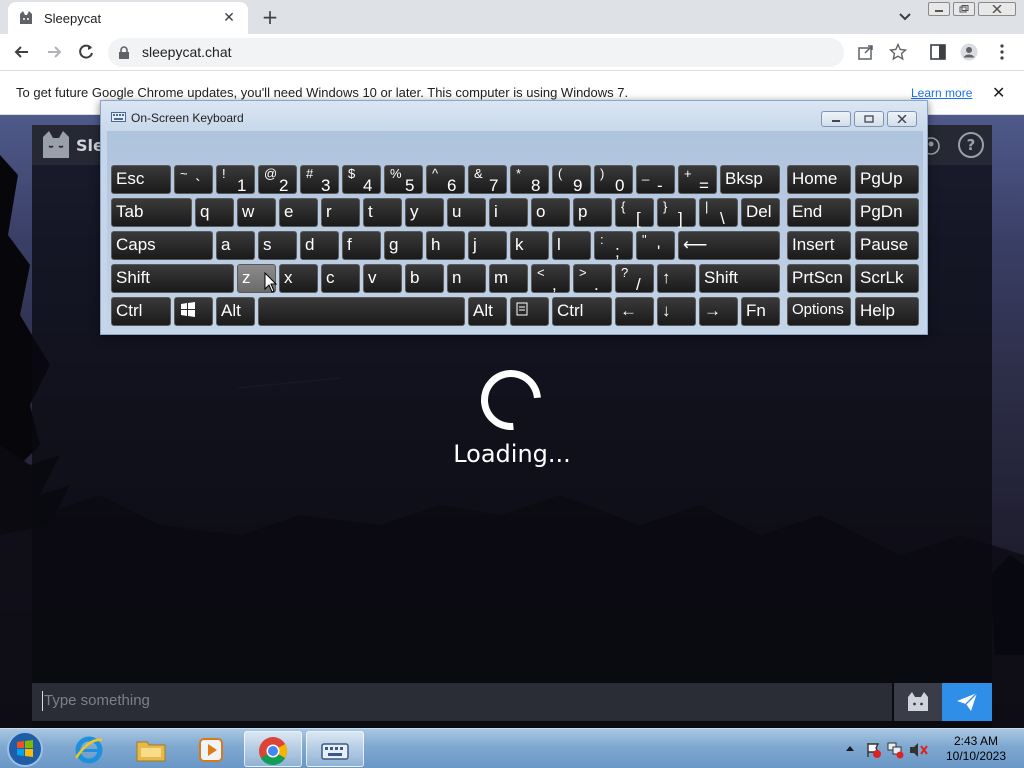  Describe the element at coordinates (424, 278) in the screenshot. I see `key-b: b` at that location.